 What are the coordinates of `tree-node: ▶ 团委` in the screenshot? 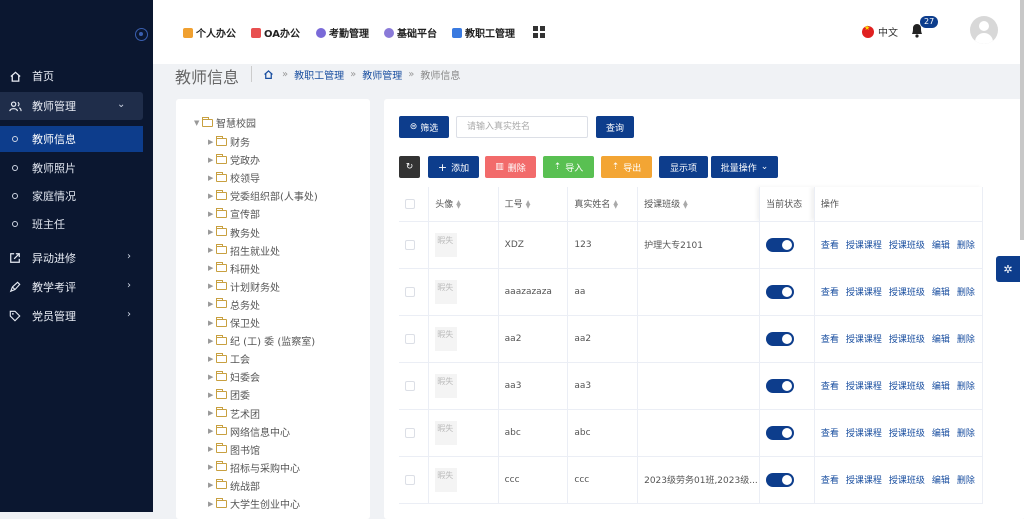 It's located at (229, 394).